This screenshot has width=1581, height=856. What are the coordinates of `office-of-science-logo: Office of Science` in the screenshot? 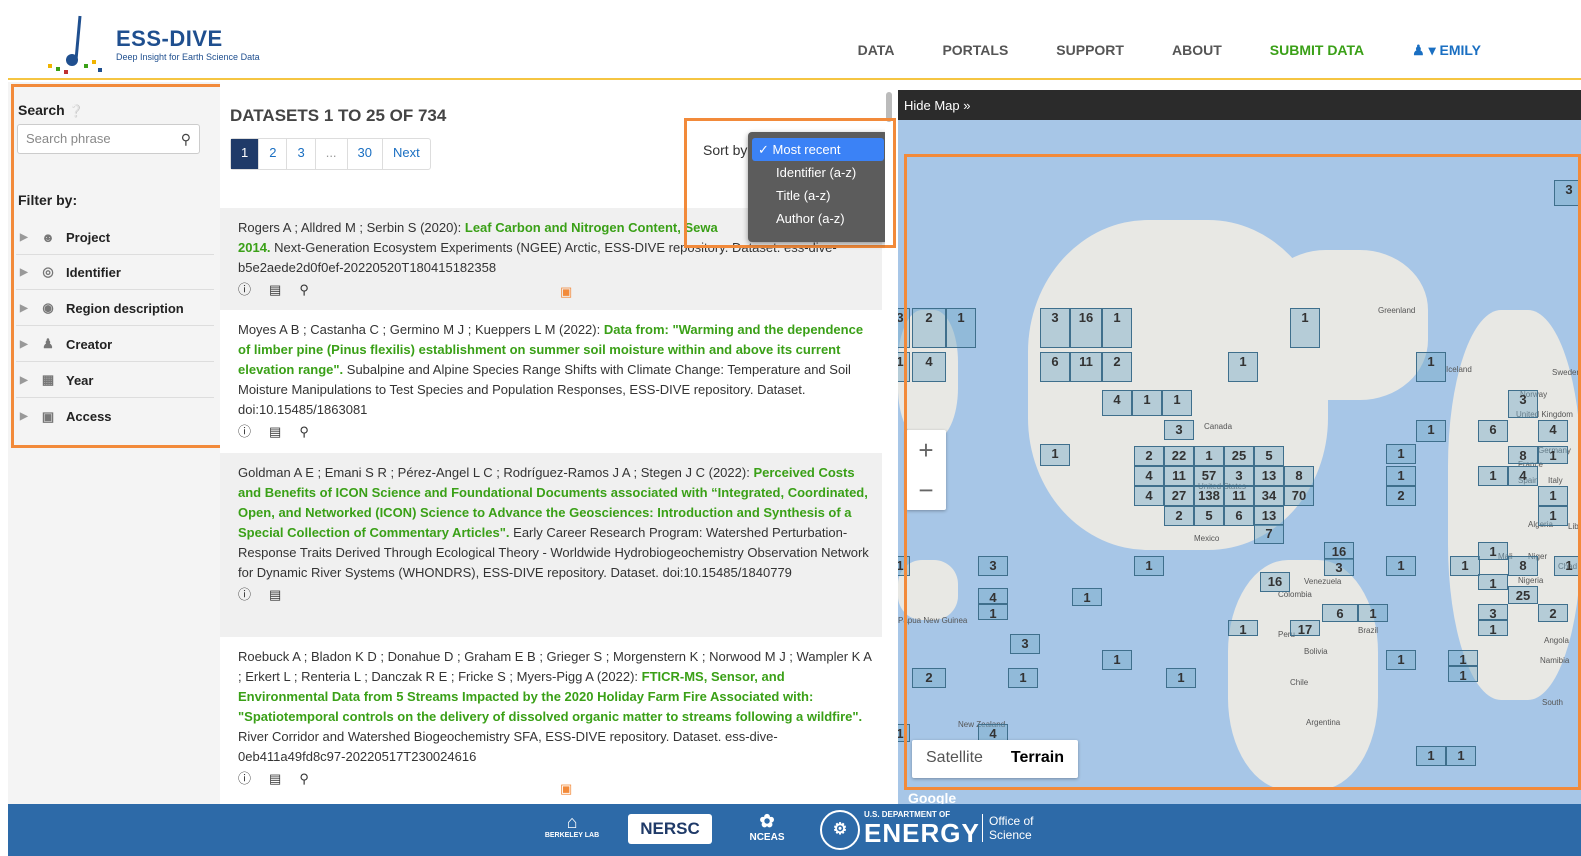 It's located at (1010, 828).